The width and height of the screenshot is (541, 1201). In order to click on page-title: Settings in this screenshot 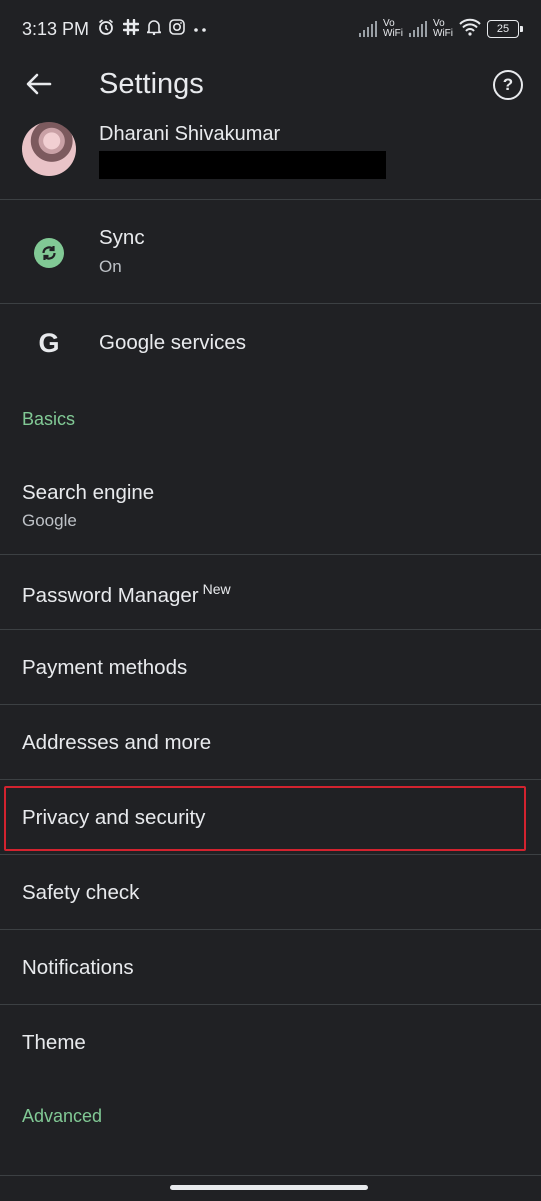, I will do `click(151, 84)`.